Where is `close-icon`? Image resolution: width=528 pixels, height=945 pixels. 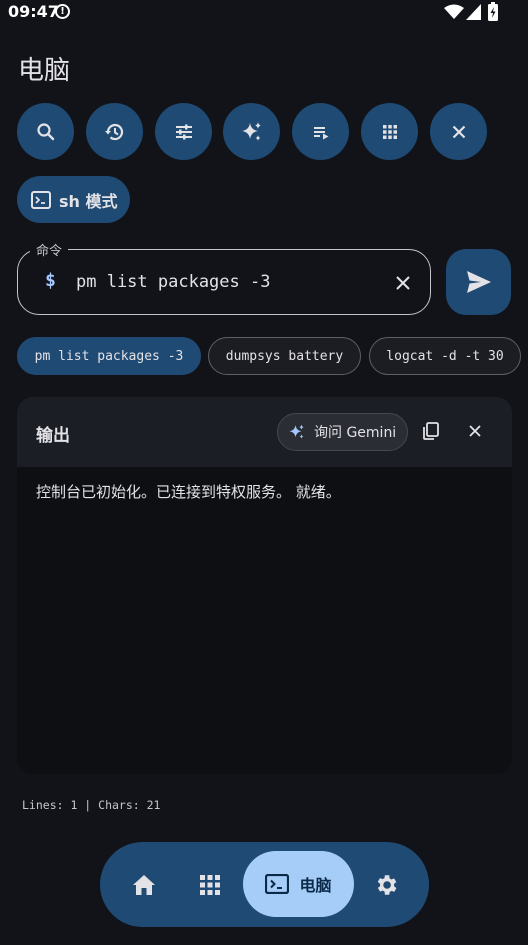
close-icon is located at coordinates (458, 131).